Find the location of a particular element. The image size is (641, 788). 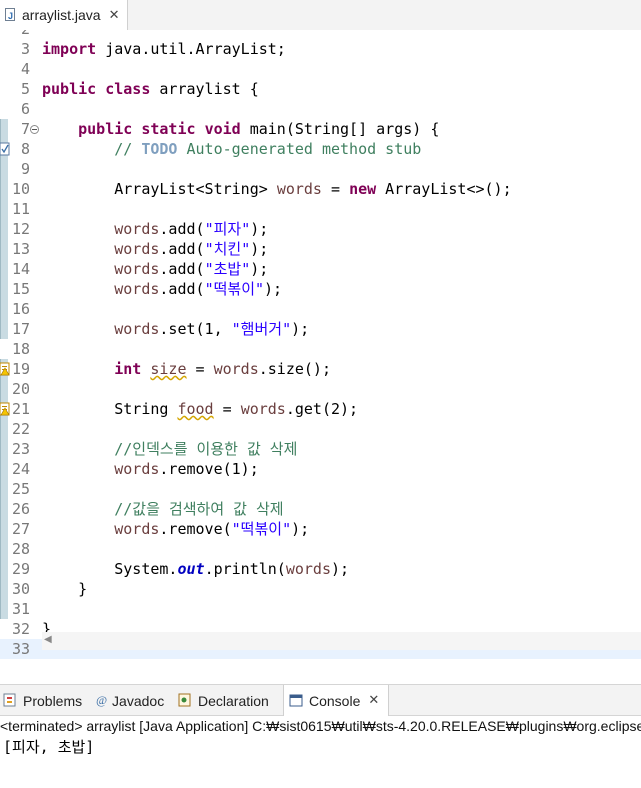

editor-tab-label: arraylist.java is located at coordinates (61, 15).